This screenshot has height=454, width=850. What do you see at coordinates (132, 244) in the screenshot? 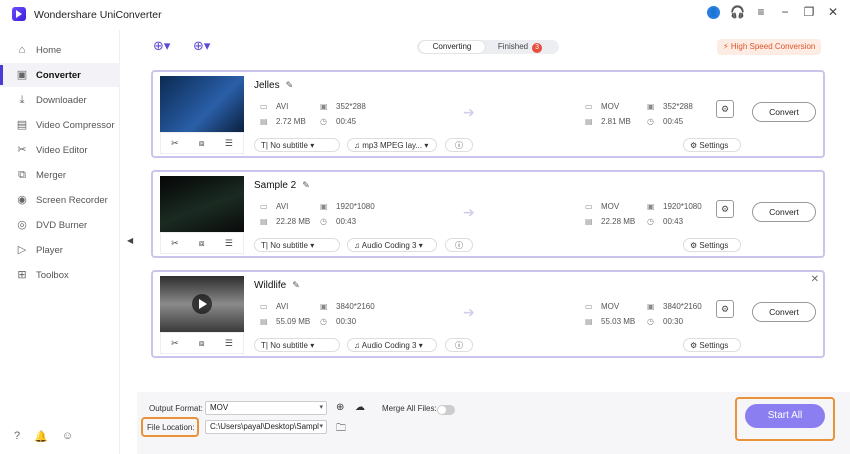
I see `collapse-sidebar-icon: ◀` at bounding box center [132, 244].